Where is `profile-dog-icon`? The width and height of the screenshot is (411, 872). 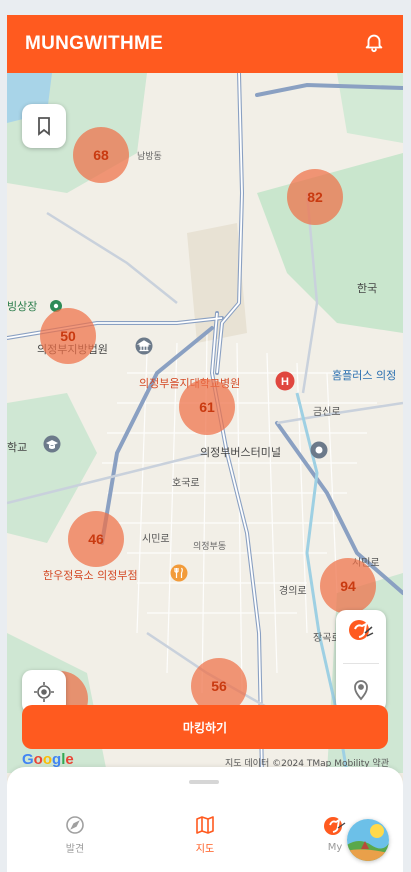
profile-dog-icon is located at coordinates (335, 826).